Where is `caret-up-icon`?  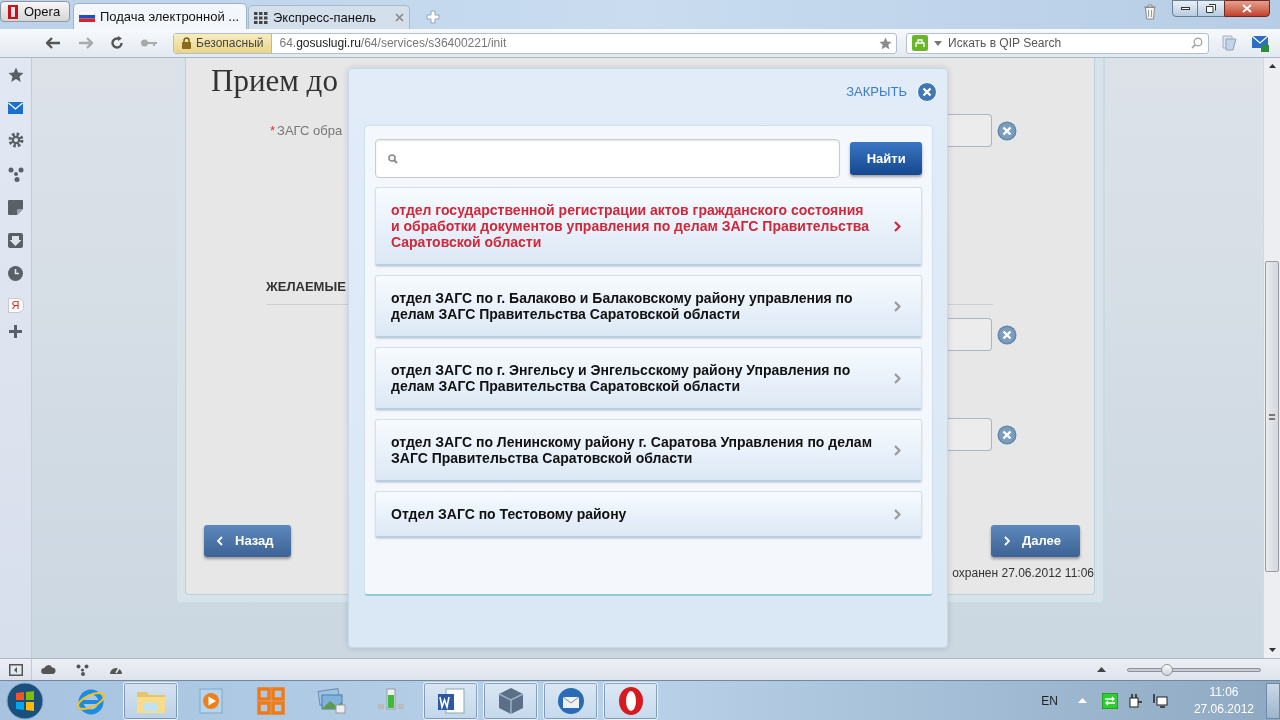
caret-up-icon is located at coordinates (1101, 669).